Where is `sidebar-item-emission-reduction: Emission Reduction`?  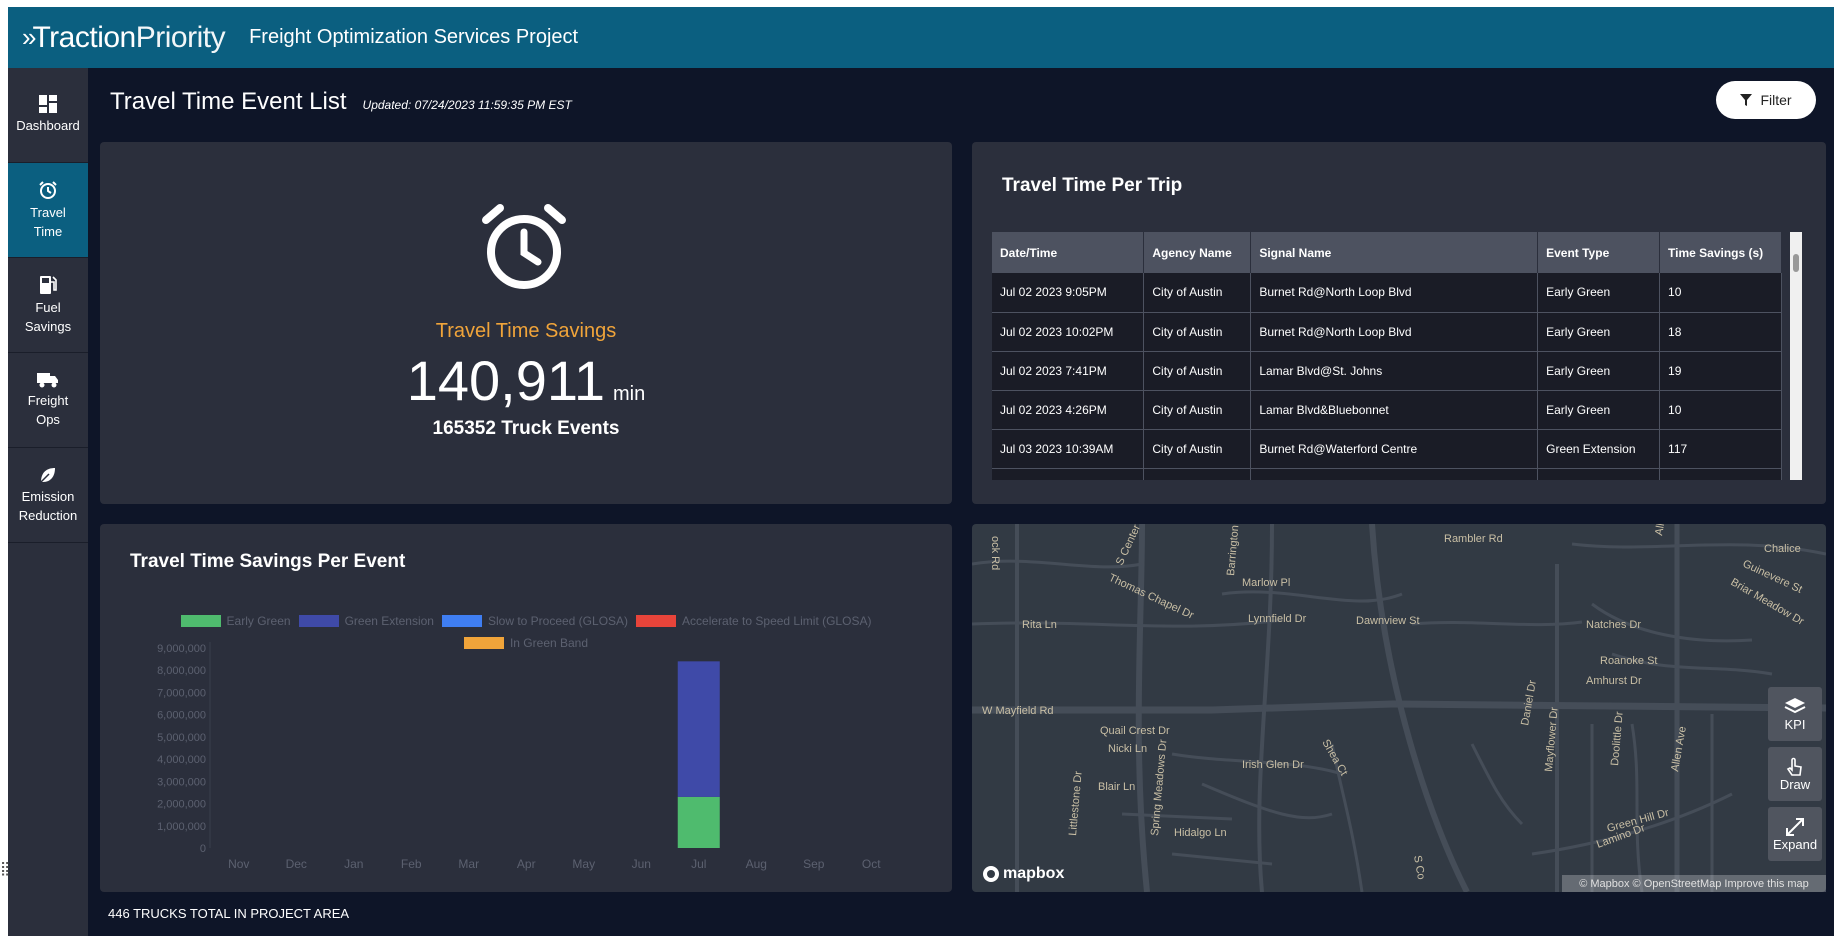 sidebar-item-emission-reduction: Emission Reduction is located at coordinates (48, 495).